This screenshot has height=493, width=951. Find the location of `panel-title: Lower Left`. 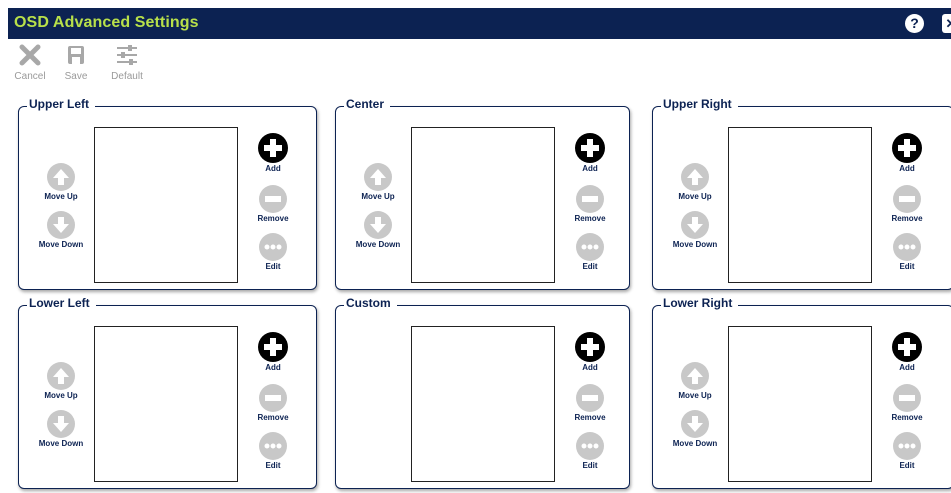

panel-title: Lower Left is located at coordinates (59, 303).